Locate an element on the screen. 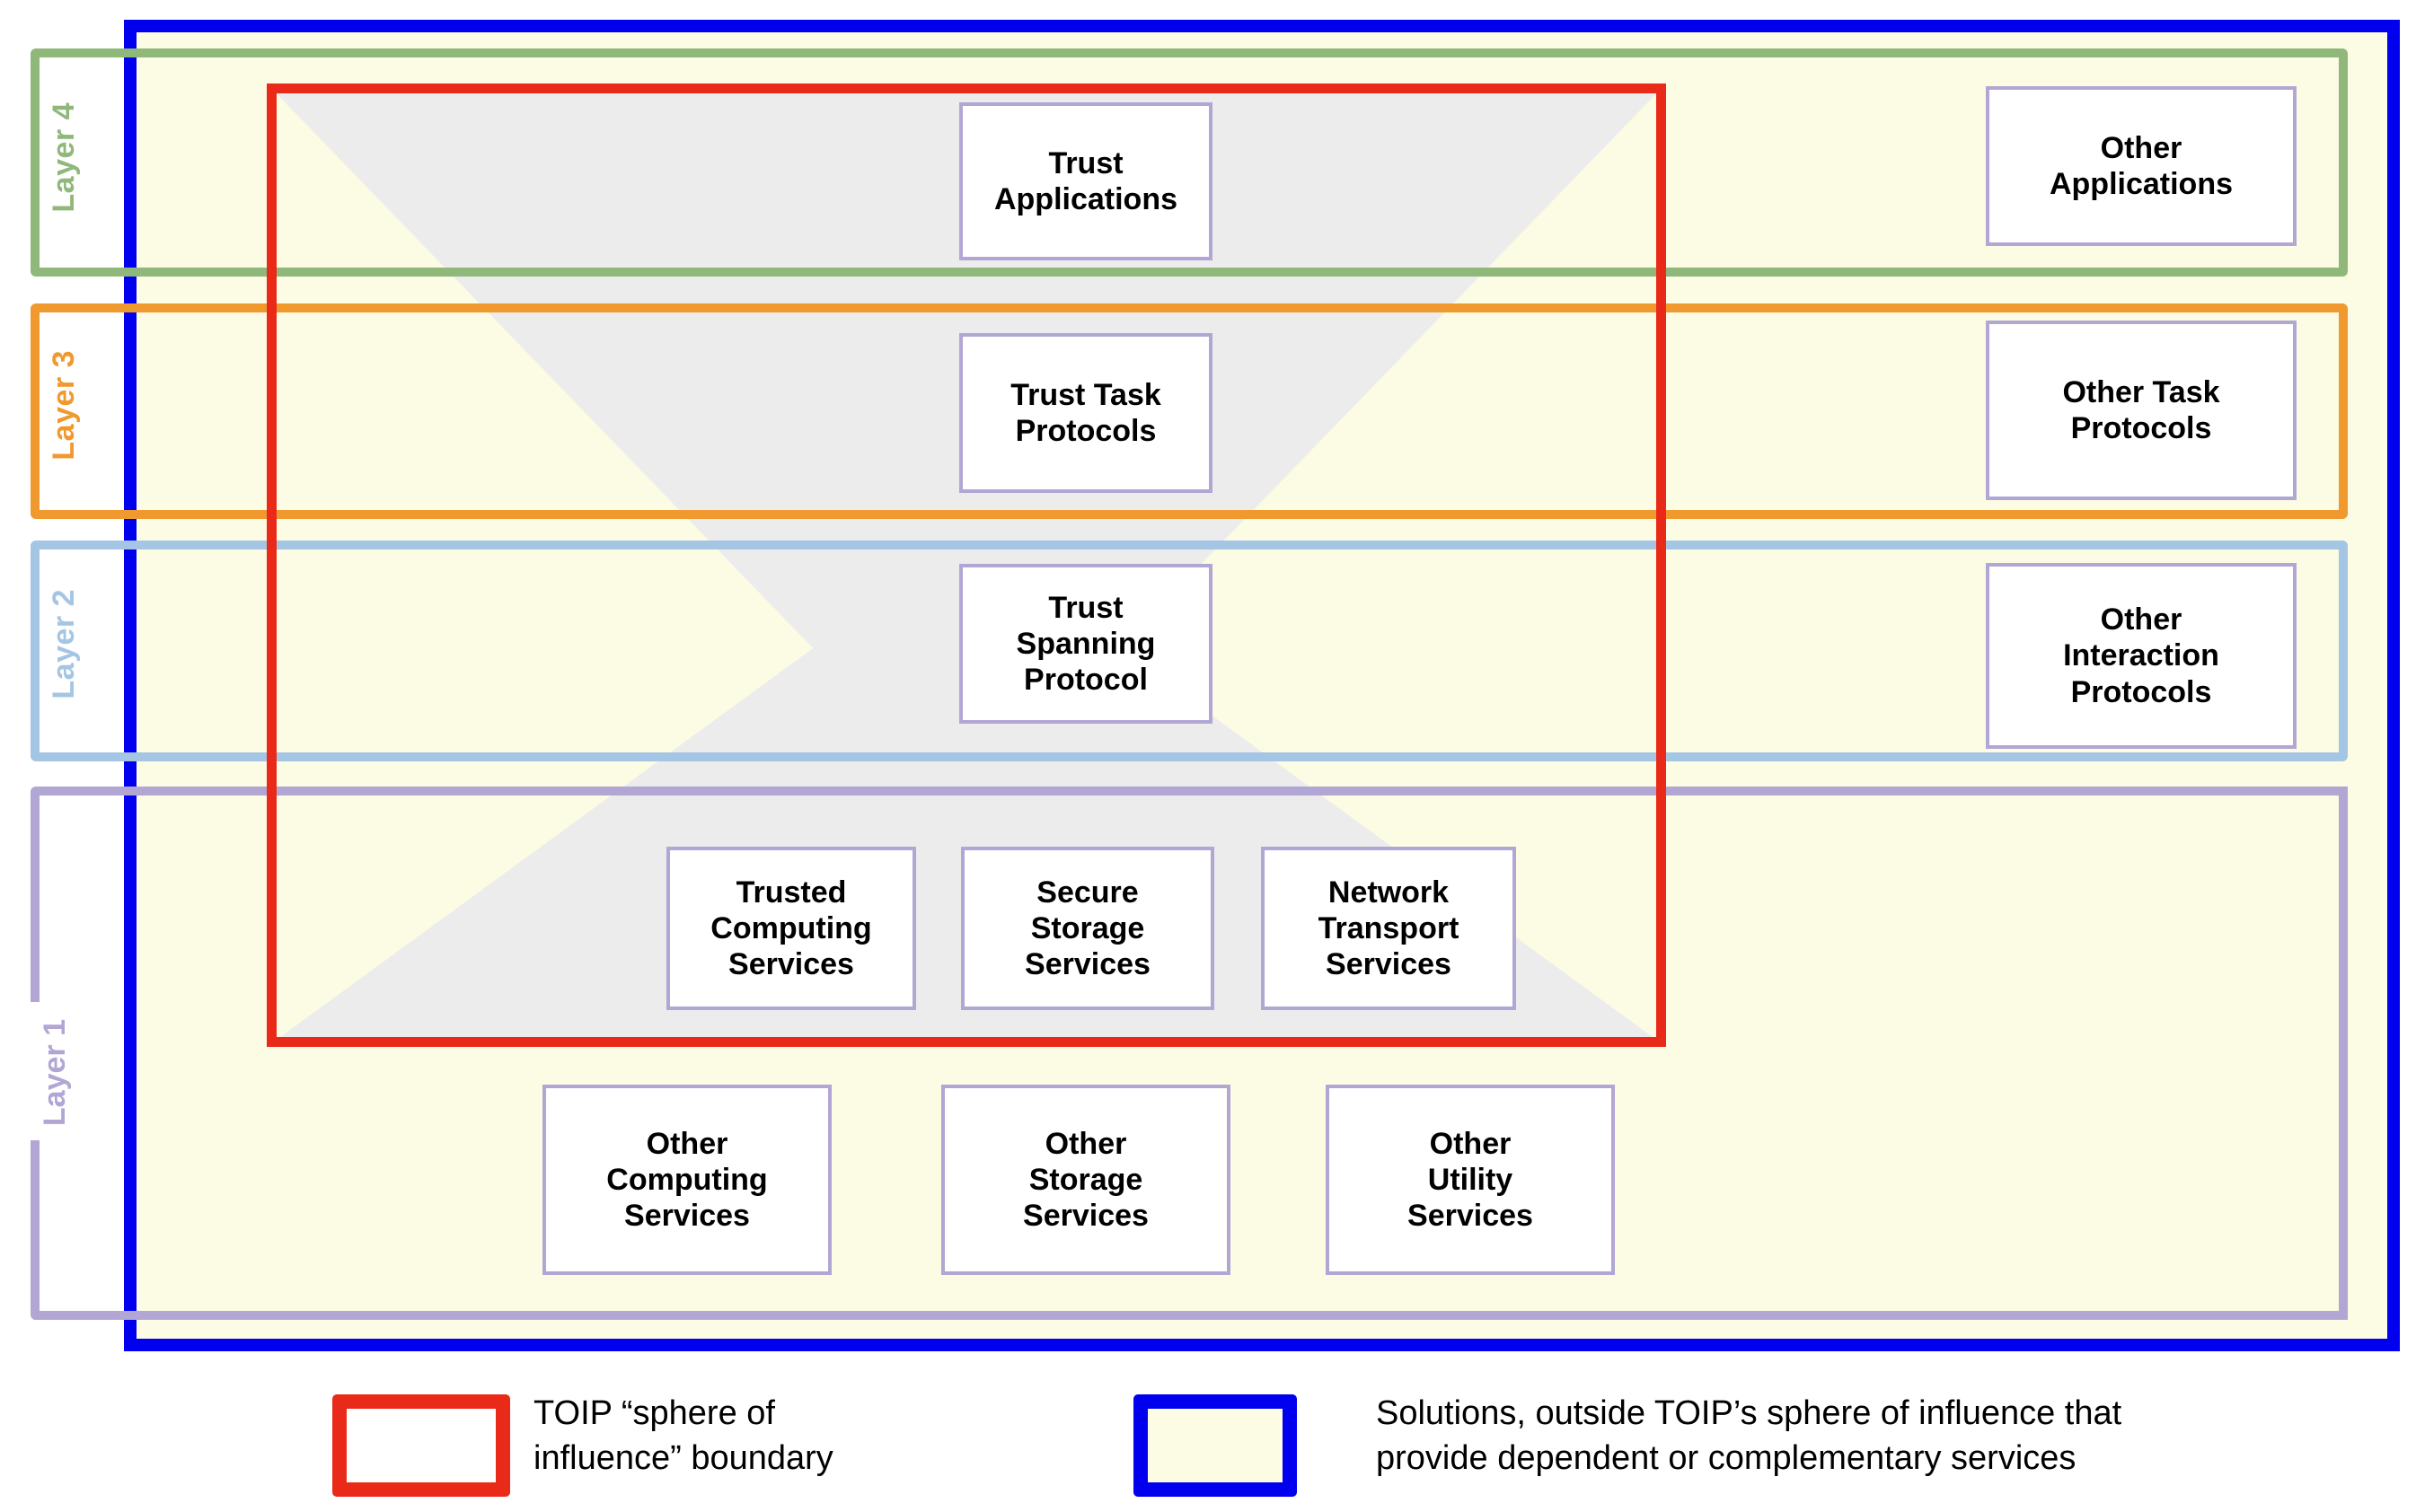 The height and width of the screenshot is (1512, 2416). node-trust-applications: Trust Applications is located at coordinates (1086, 181).